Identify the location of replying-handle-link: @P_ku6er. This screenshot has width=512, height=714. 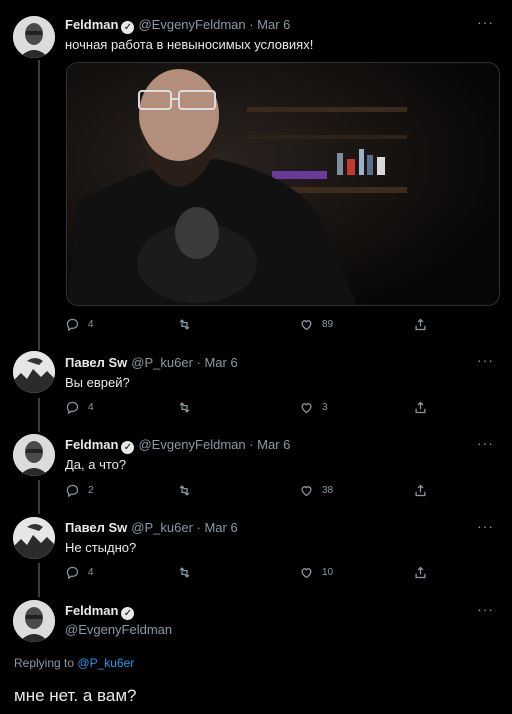
(105, 663).